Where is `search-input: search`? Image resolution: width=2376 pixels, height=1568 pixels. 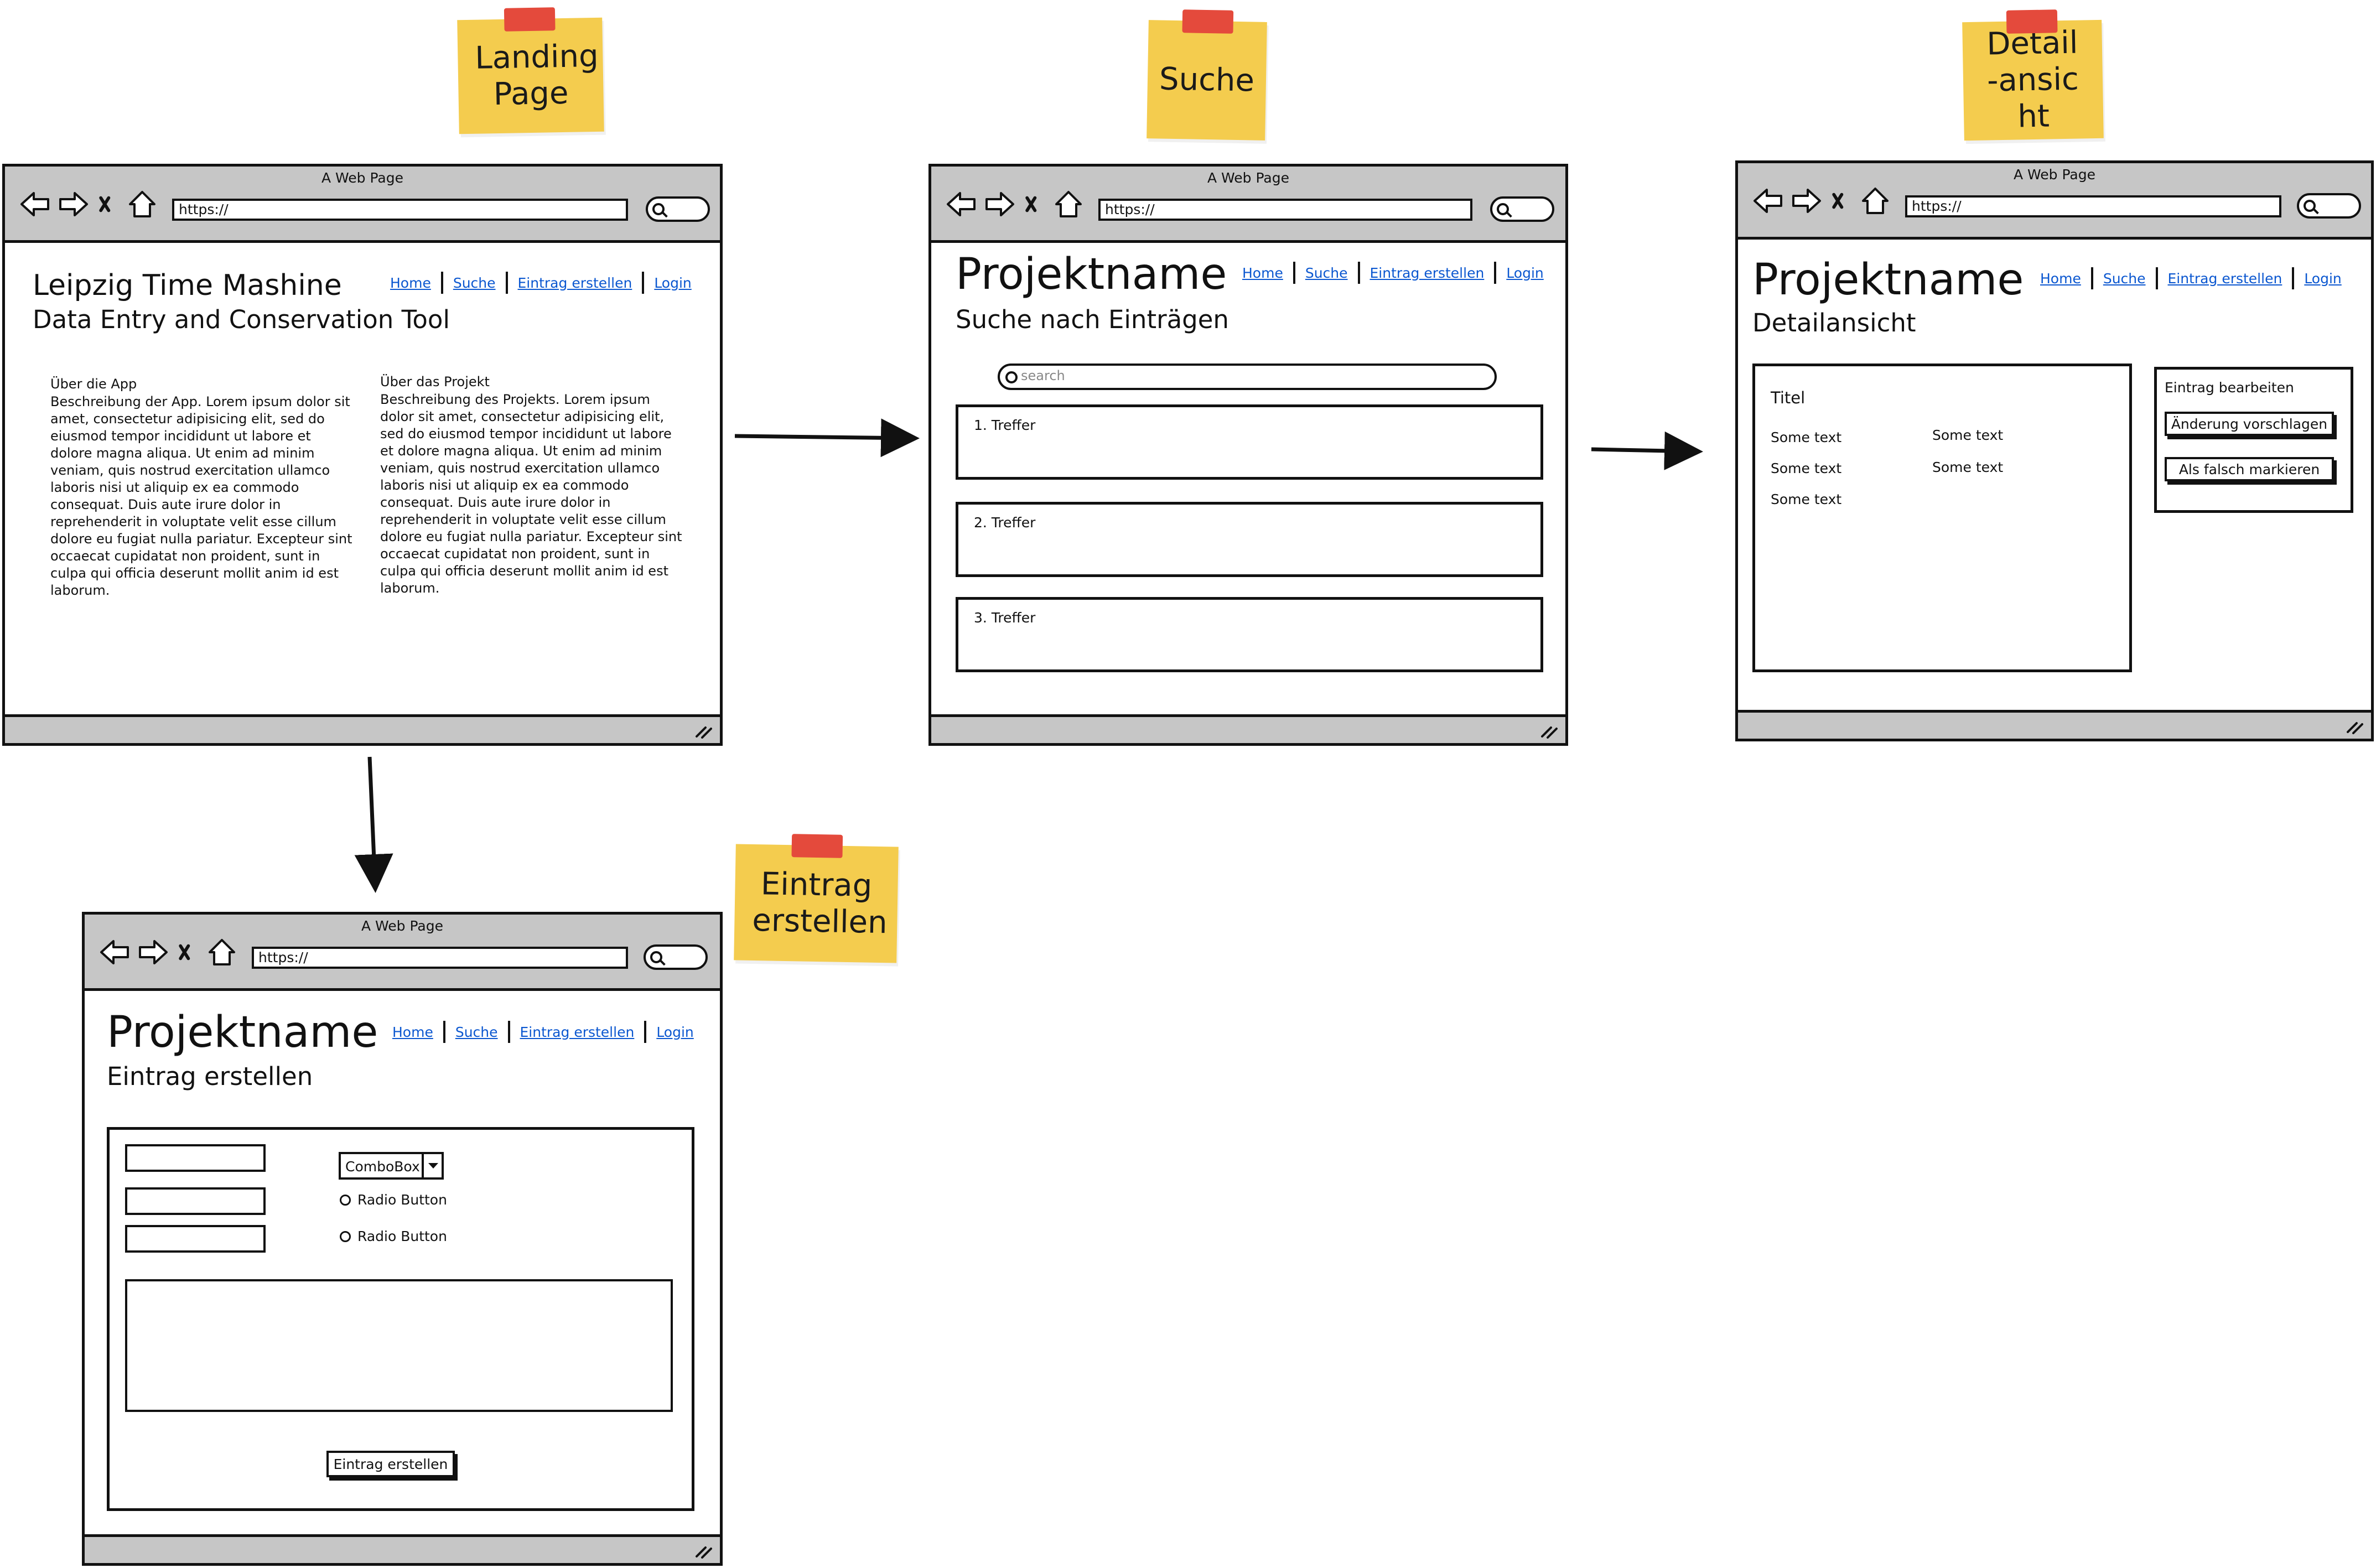
search-input: search is located at coordinates (1247, 377).